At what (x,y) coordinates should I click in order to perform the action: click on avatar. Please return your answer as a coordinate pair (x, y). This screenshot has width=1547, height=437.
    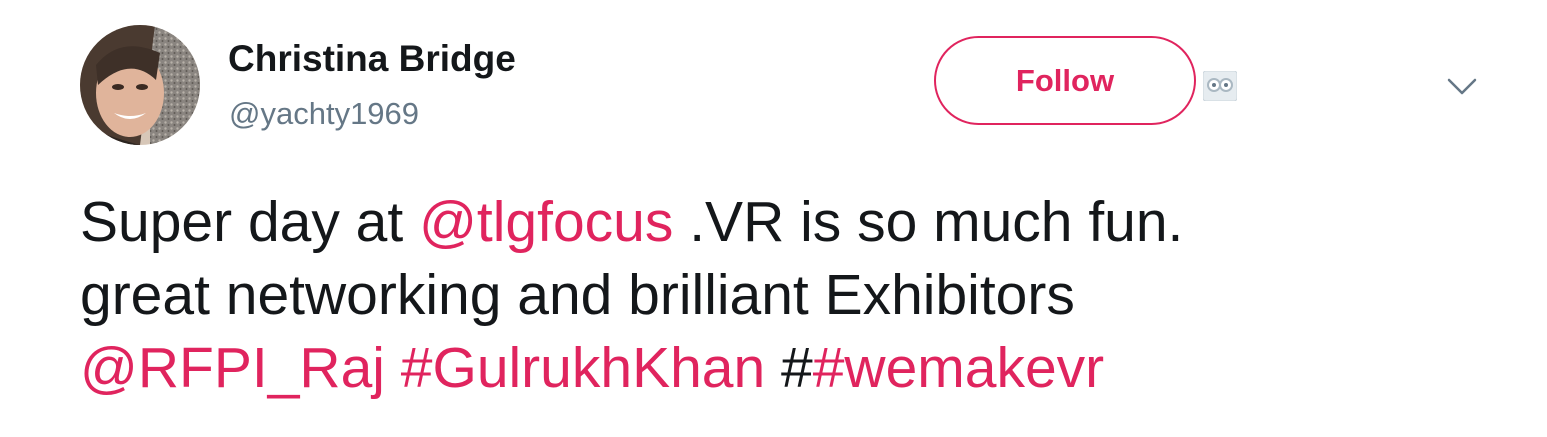
    Looking at the image, I should click on (140, 85).